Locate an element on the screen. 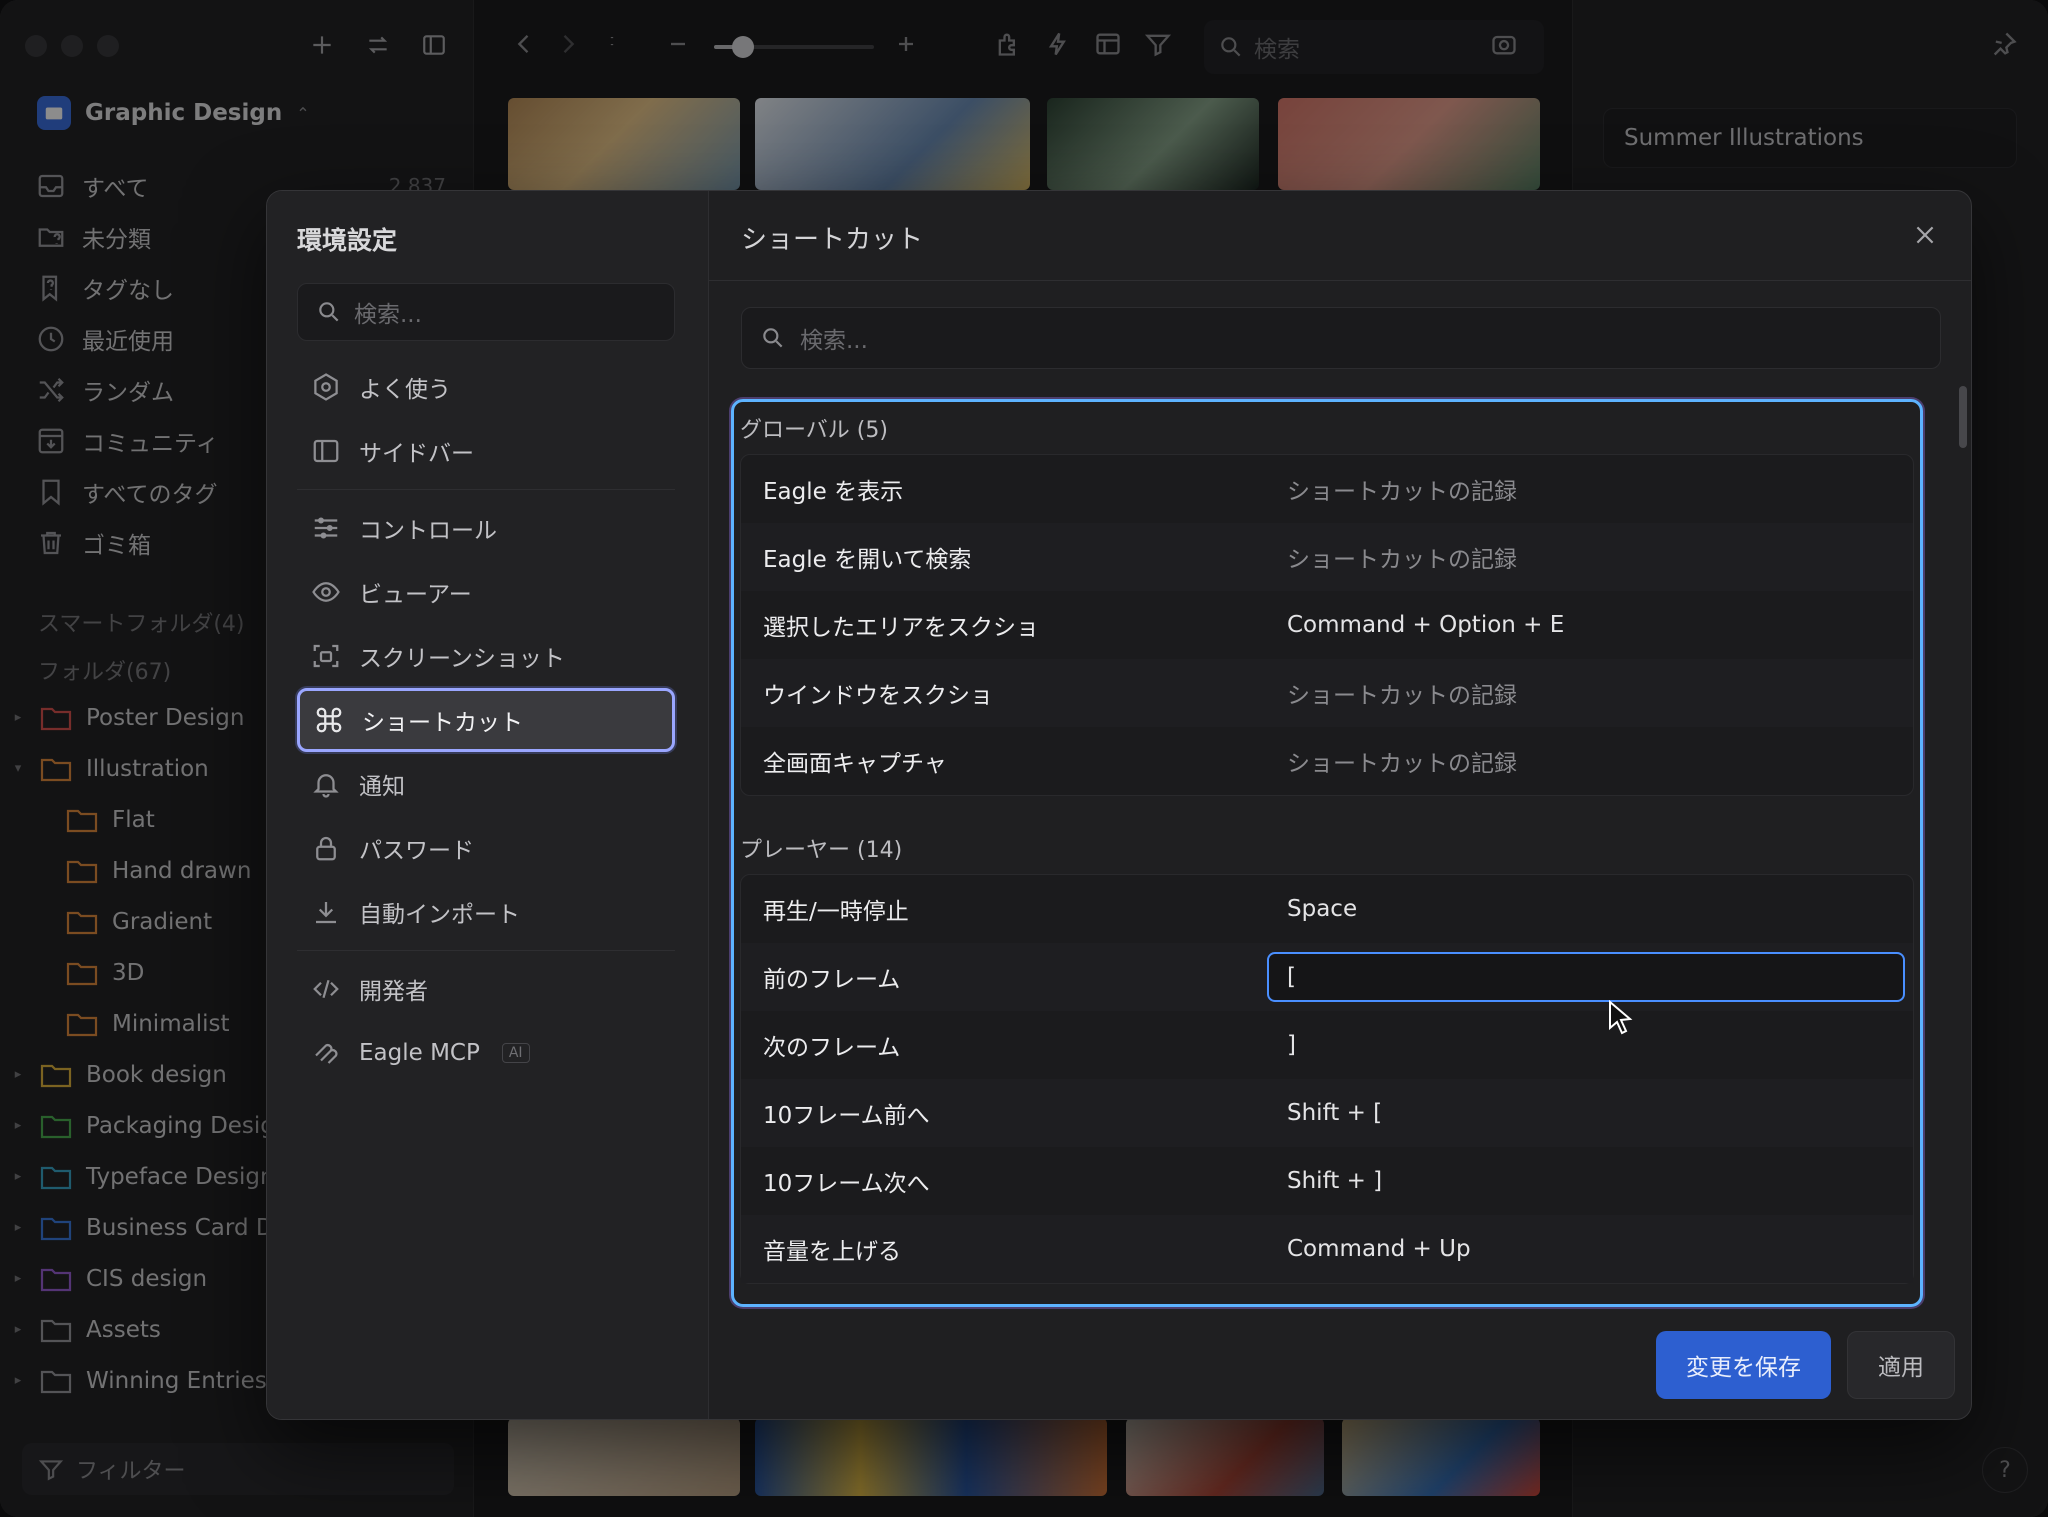 Image resolution: width=2048 pixels, height=1517 pixels. dialog-footer: 変更を保存 適用 is located at coordinates (1805, 1365).